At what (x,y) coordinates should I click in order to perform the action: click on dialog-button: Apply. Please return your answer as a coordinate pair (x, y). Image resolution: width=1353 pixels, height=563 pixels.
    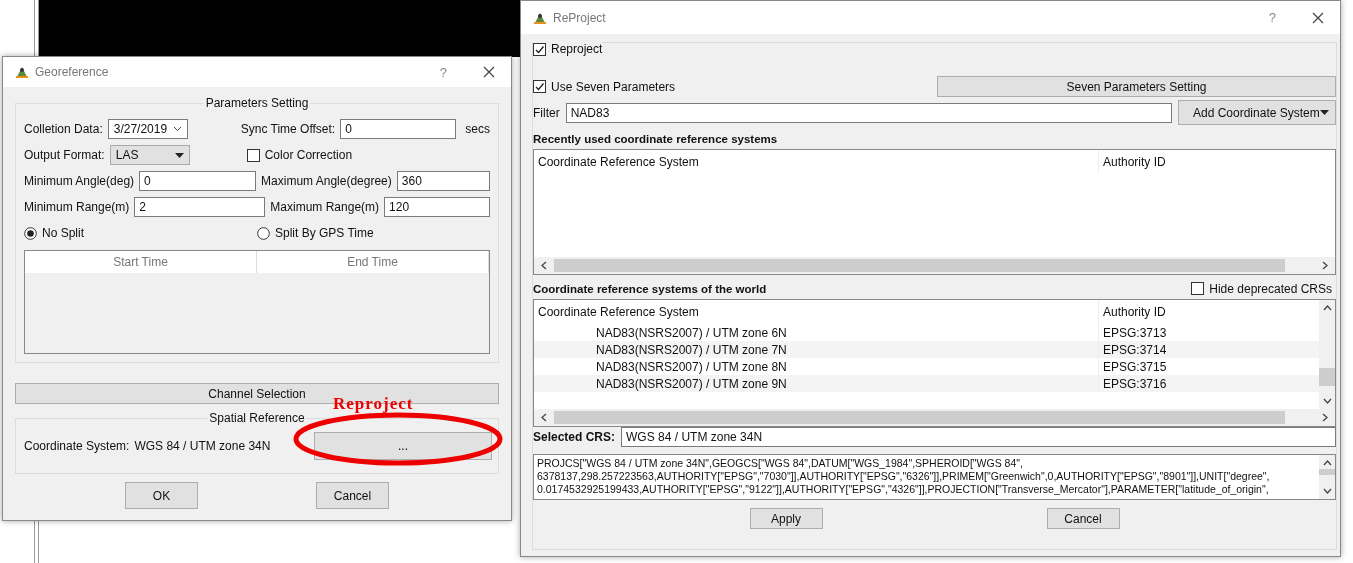
    Looking at the image, I should click on (786, 518).